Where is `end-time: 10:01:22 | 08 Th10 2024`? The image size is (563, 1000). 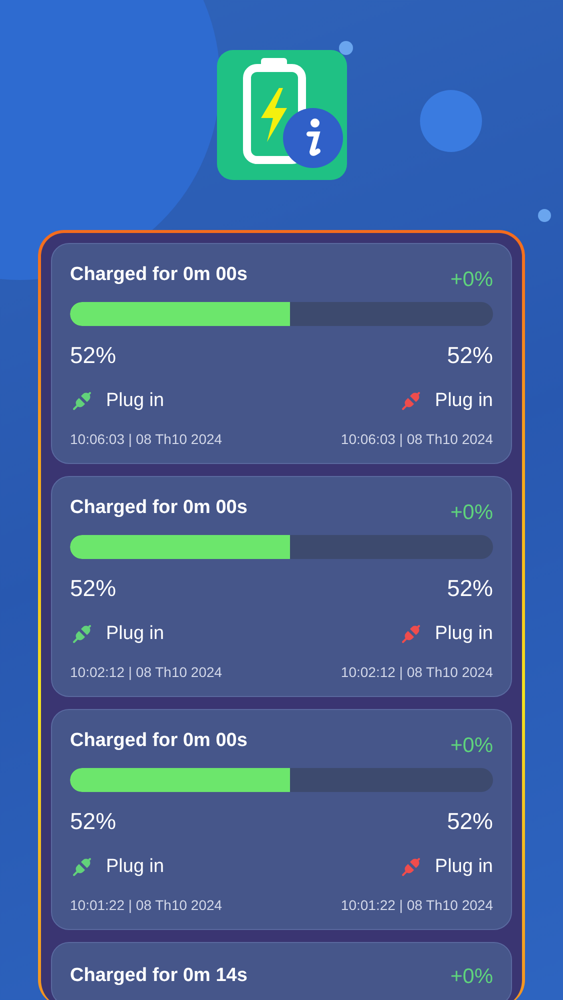
end-time: 10:01:22 | 08 Th10 2024 is located at coordinates (416, 905).